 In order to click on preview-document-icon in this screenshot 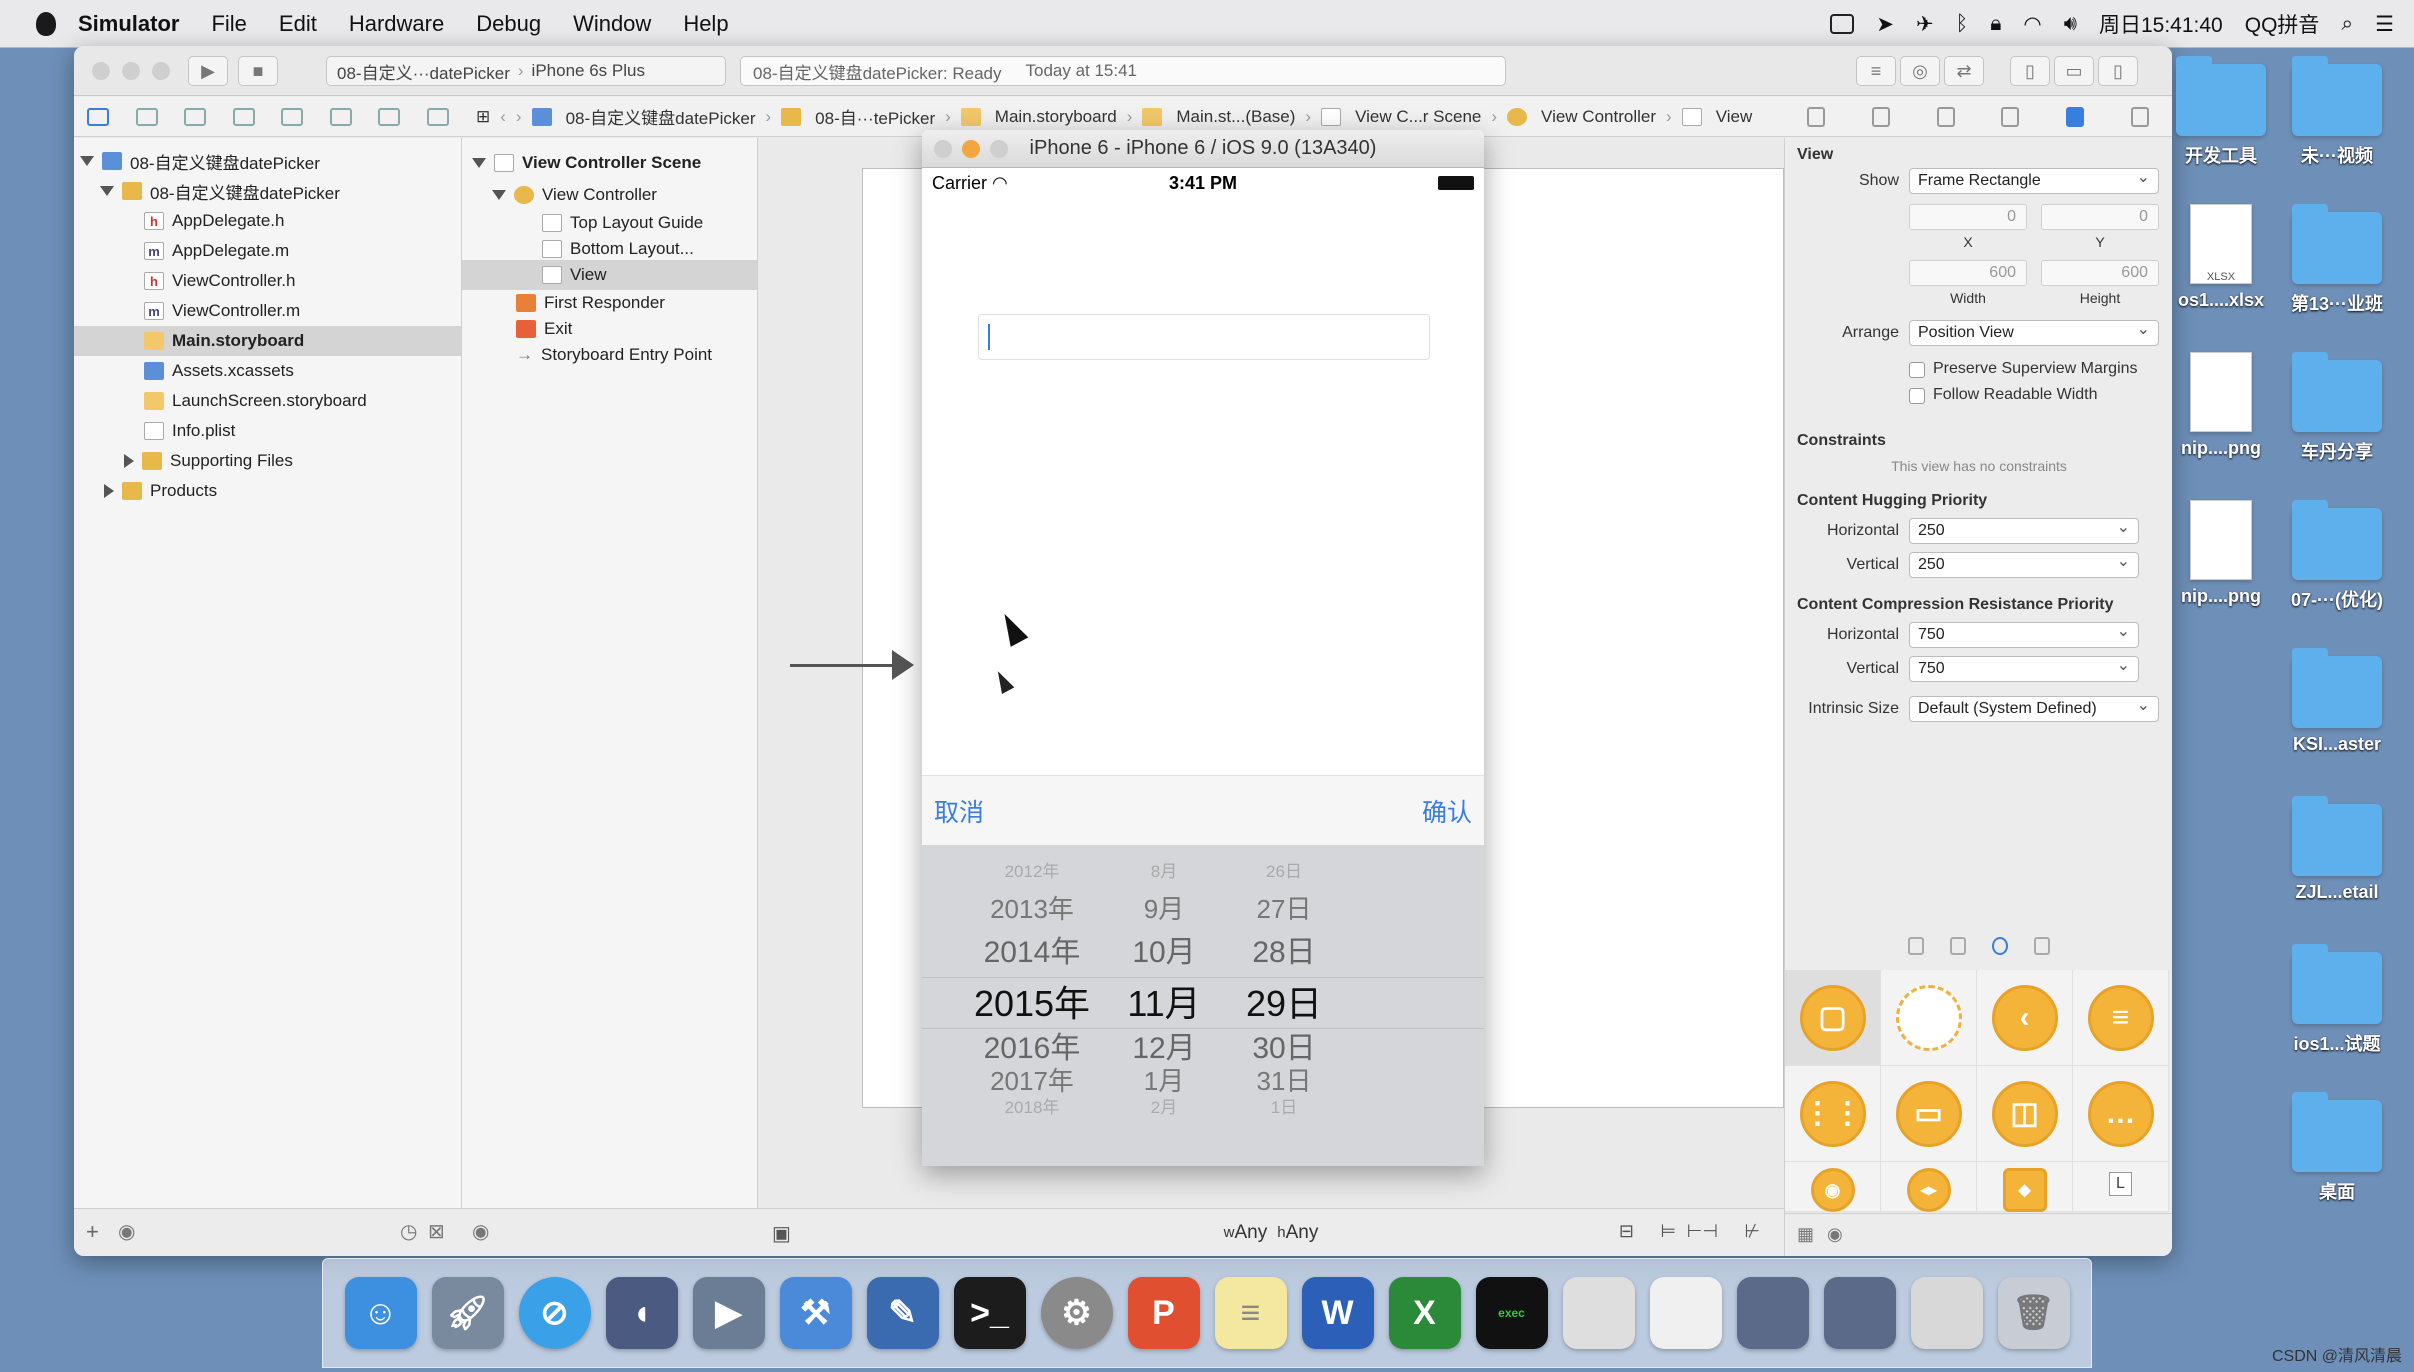, I will do `click(1598, 1313)`.